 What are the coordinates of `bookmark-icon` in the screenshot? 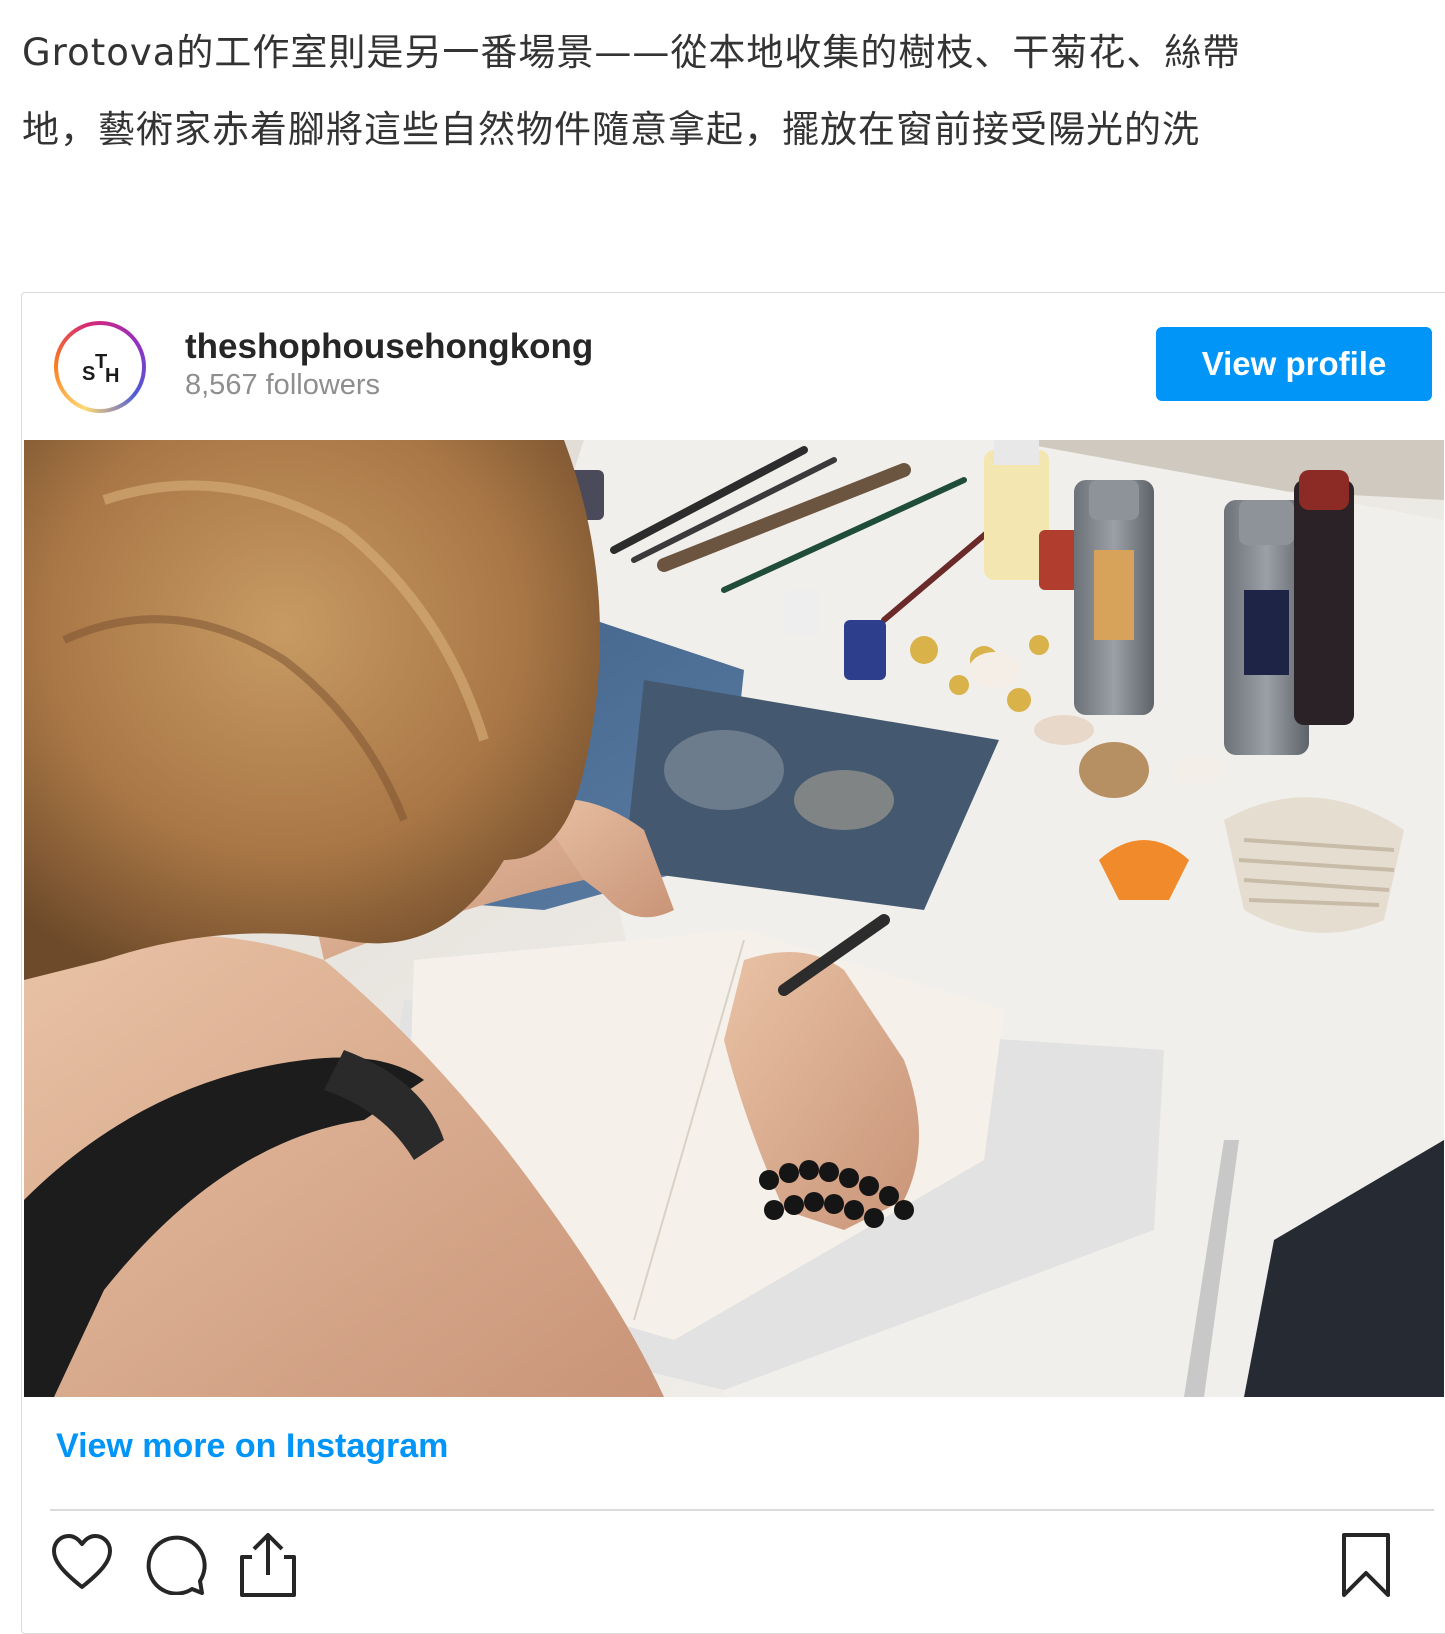 It's located at (1366, 1565).